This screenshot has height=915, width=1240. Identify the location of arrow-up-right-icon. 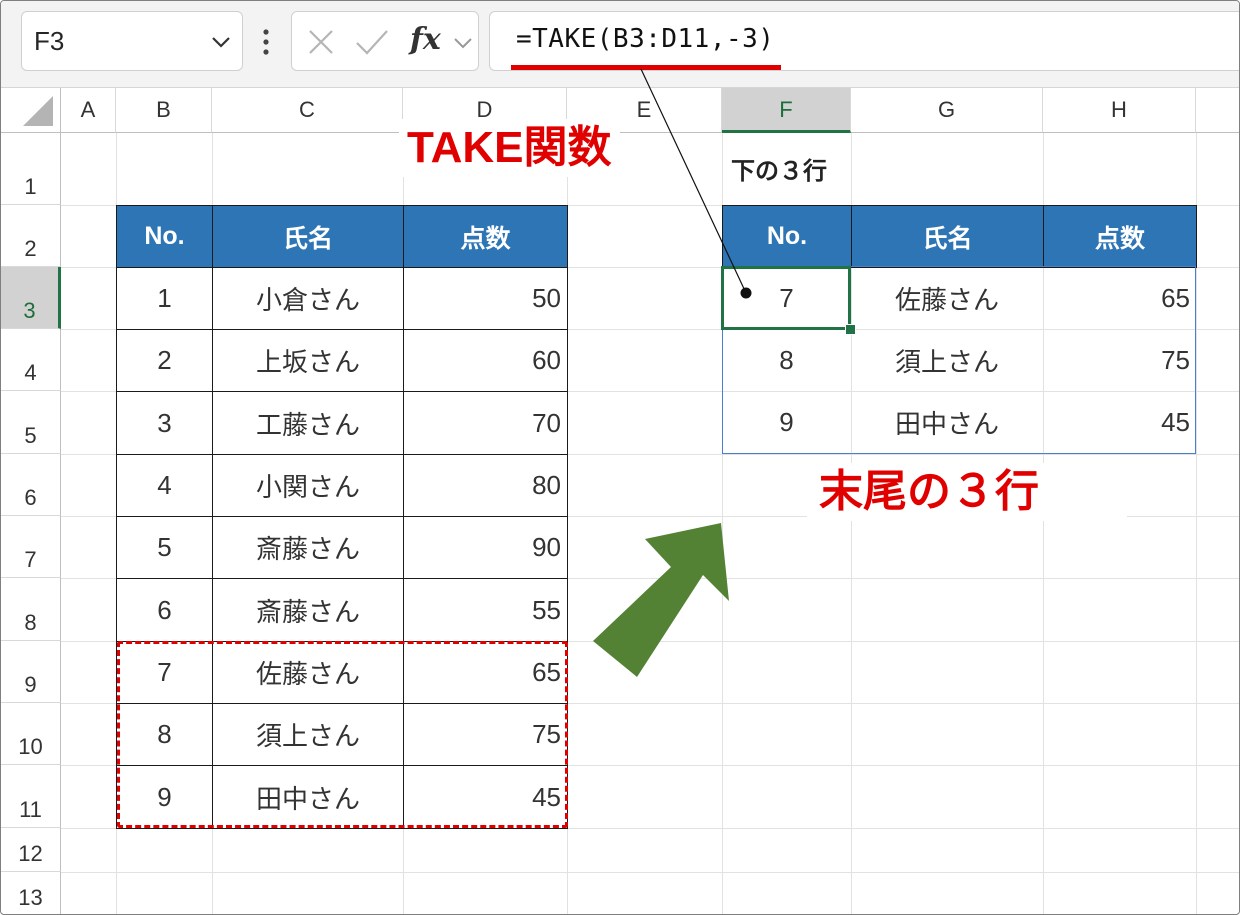
(661, 600).